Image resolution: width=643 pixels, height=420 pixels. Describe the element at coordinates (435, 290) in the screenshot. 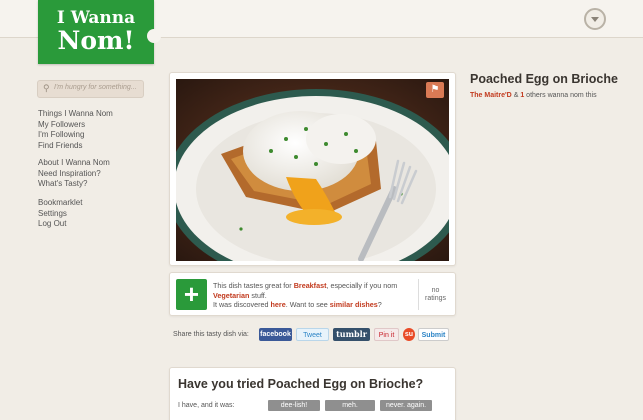

I see `ratings-line-1: no` at that location.